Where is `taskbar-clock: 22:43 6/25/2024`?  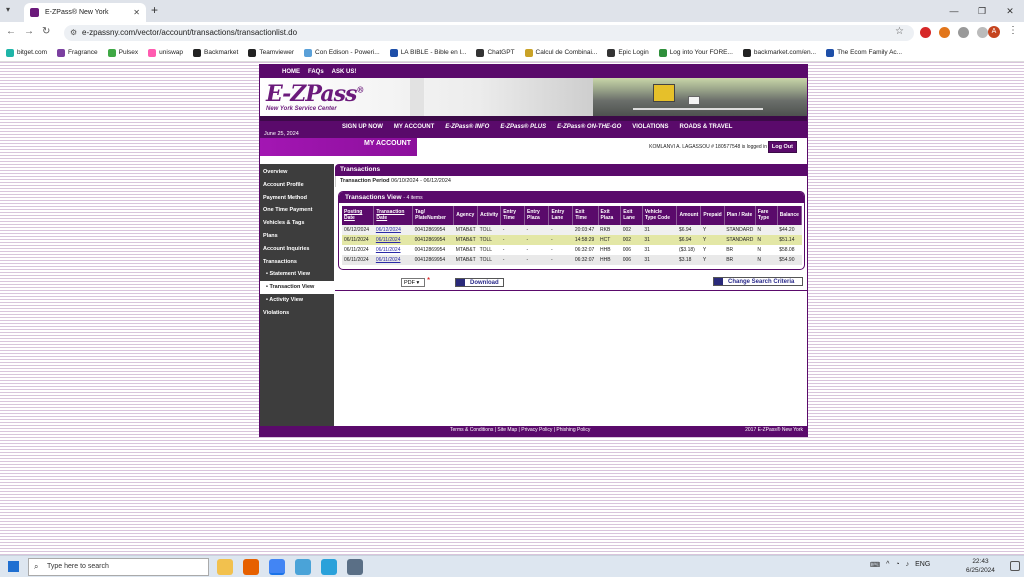
taskbar-clock: 22:43 6/25/2024 is located at coordinates (980, 566).